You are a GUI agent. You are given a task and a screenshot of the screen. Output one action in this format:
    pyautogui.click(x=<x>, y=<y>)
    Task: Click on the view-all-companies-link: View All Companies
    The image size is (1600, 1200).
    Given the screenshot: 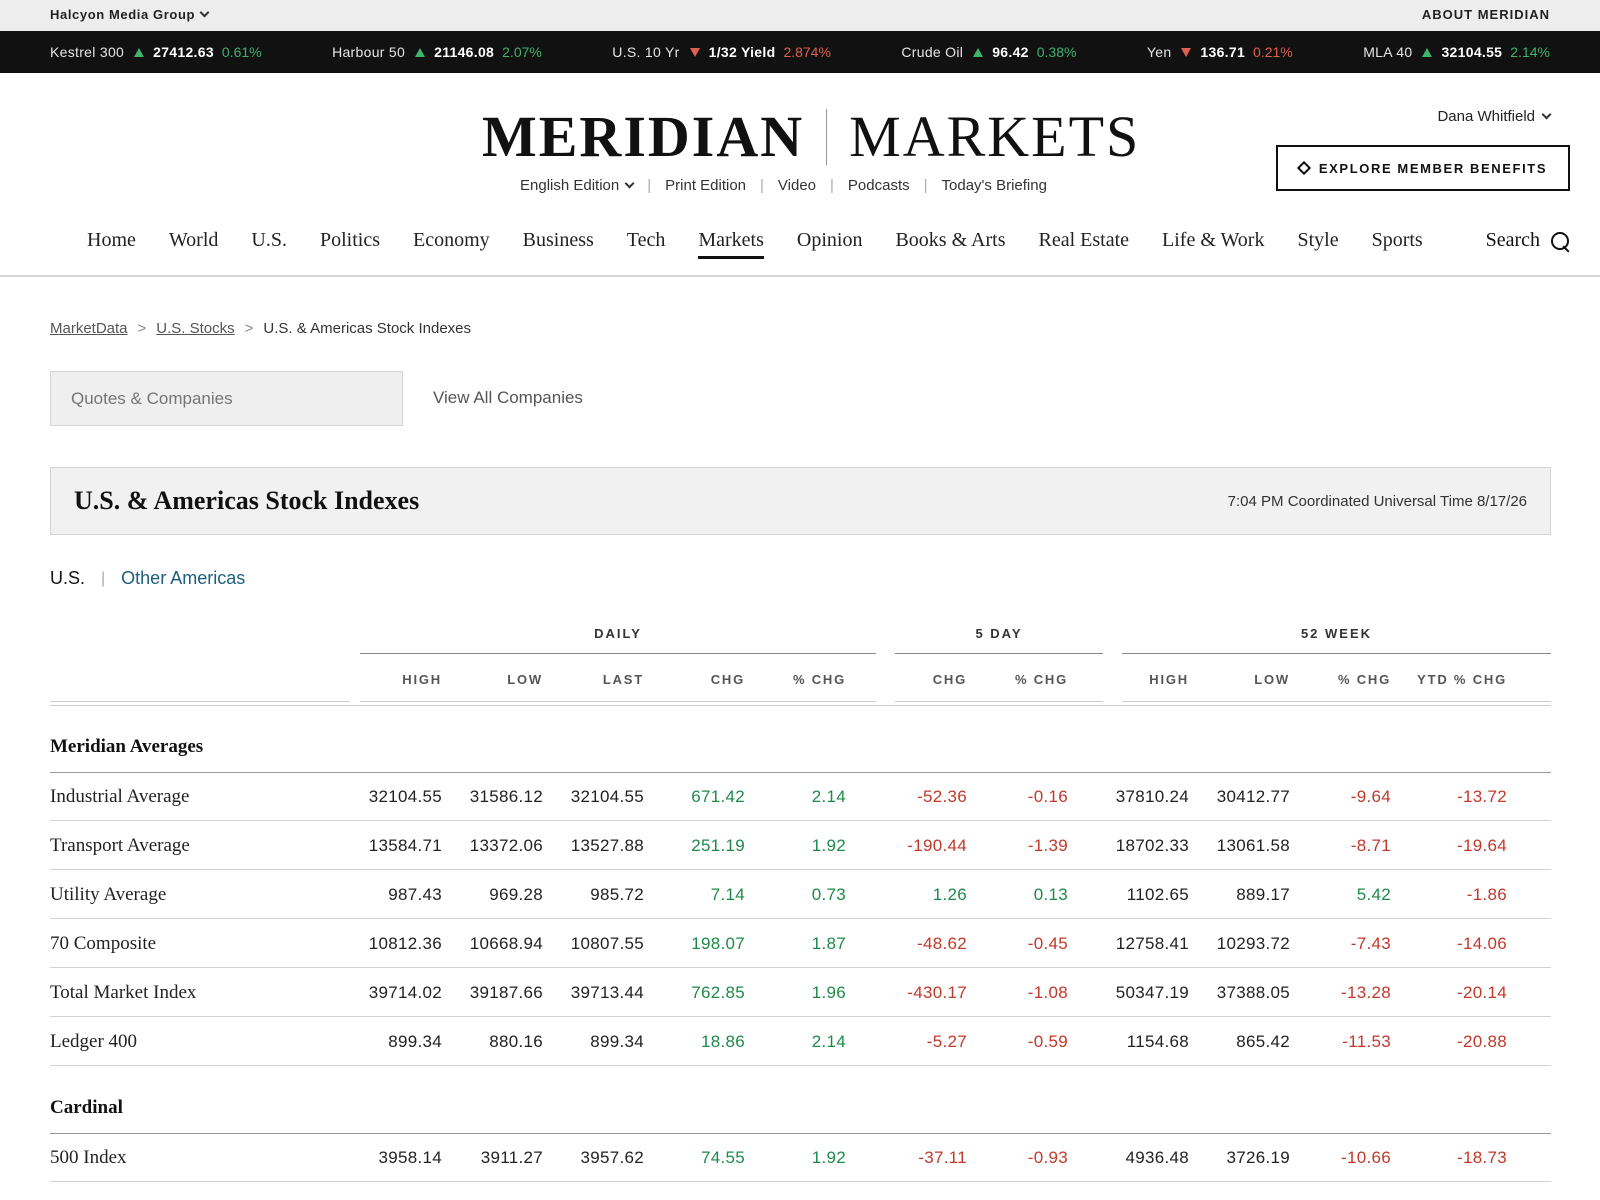 What is the action you would take?
    pyautogui.click(x=508, y=398)
    